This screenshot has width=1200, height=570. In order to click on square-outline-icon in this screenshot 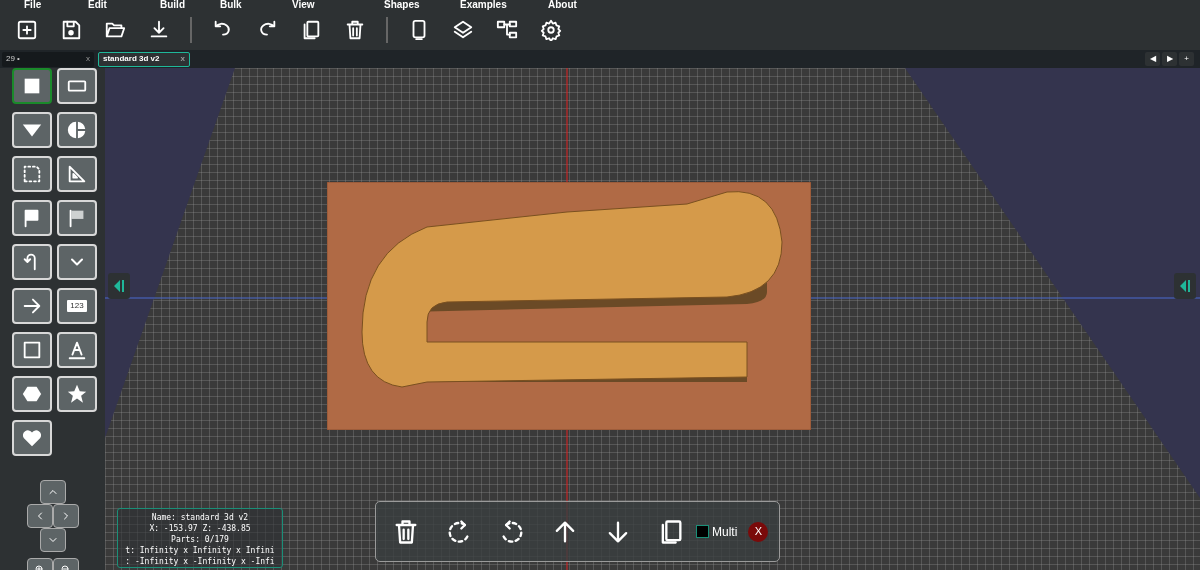, I will do `click(32, 350)`.